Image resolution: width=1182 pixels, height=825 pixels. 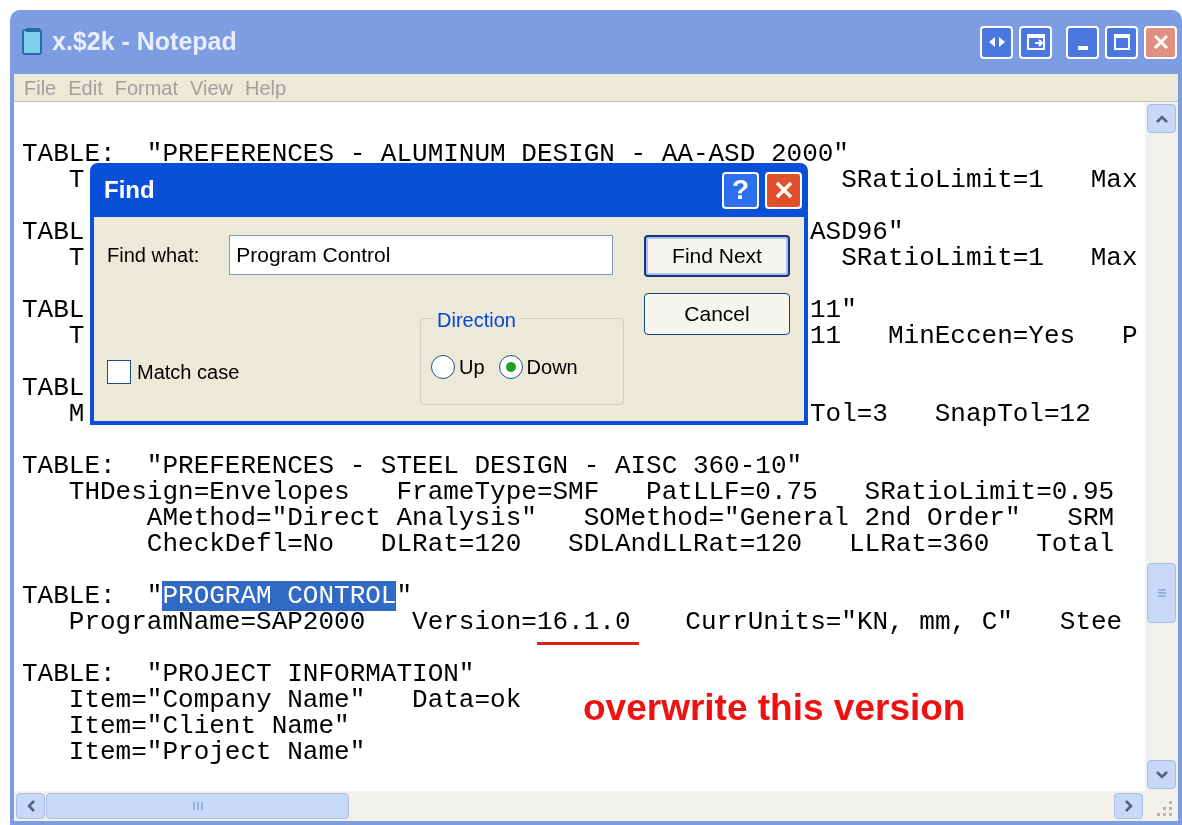 What do you see at coordinates (145, 42) in the screenshot?
I see `window-title: x.$2k - Notepad` at bounding box center [145, 42].